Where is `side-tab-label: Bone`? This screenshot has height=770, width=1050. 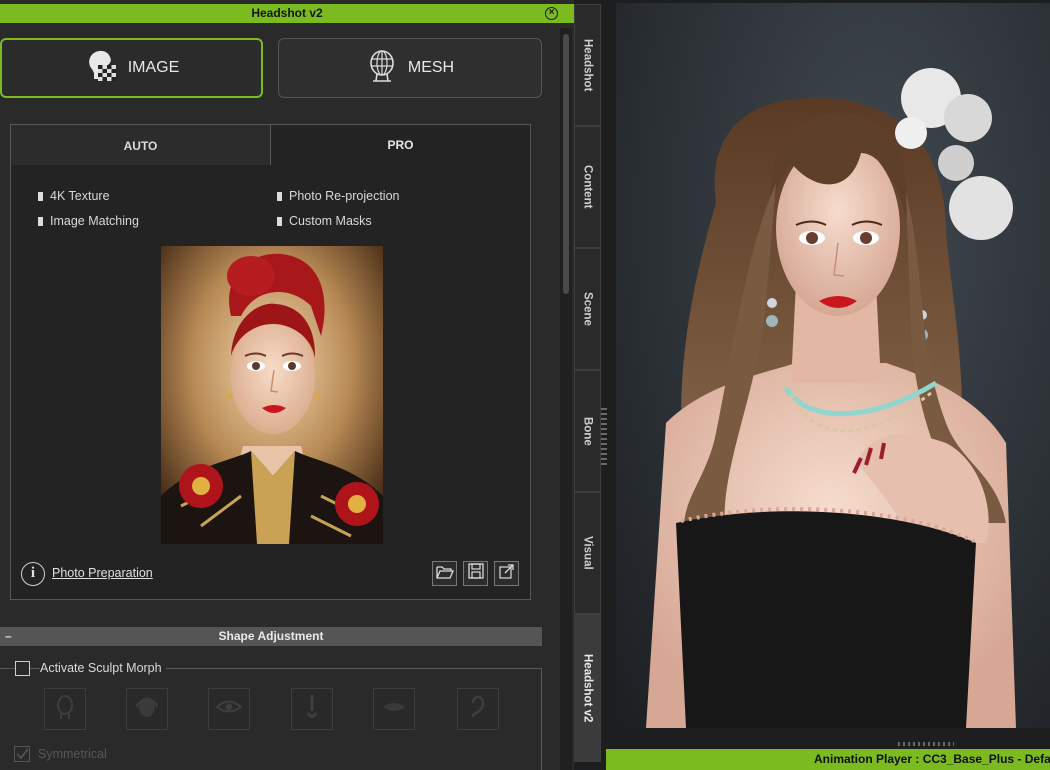 side-tab-label: Bone is located at coordinates (587, 431).